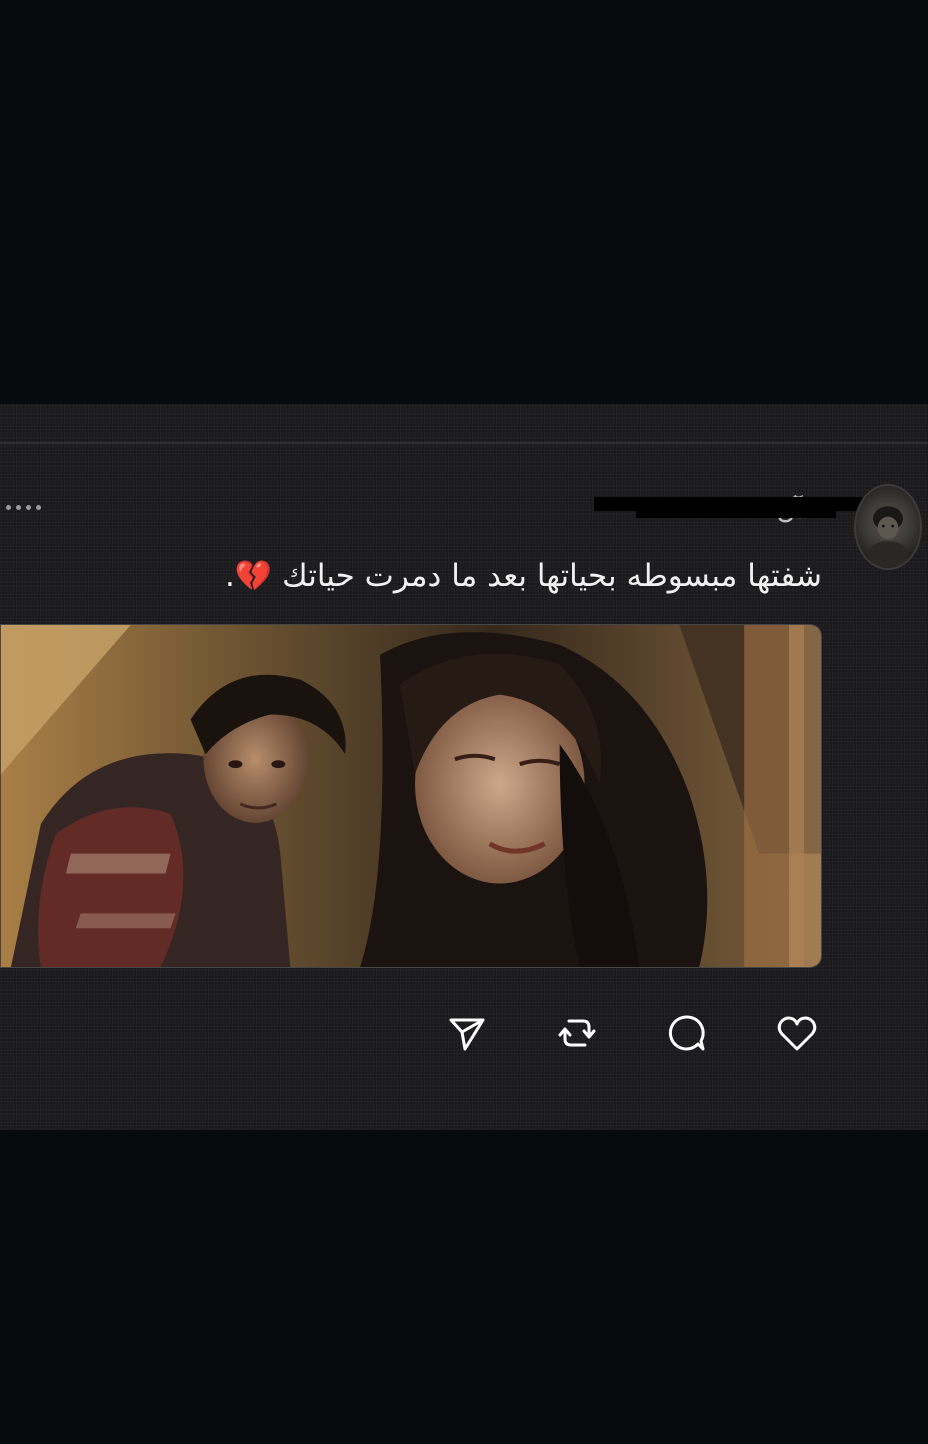 This screenshot has height=1444, width=928. I want to click on avatar, so click(888, 527).